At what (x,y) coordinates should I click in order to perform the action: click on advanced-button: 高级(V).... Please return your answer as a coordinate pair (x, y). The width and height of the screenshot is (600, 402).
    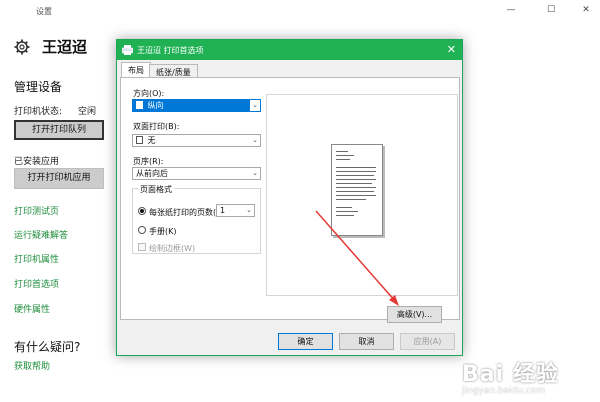
    Looking at the image, I should click on (414, 314).